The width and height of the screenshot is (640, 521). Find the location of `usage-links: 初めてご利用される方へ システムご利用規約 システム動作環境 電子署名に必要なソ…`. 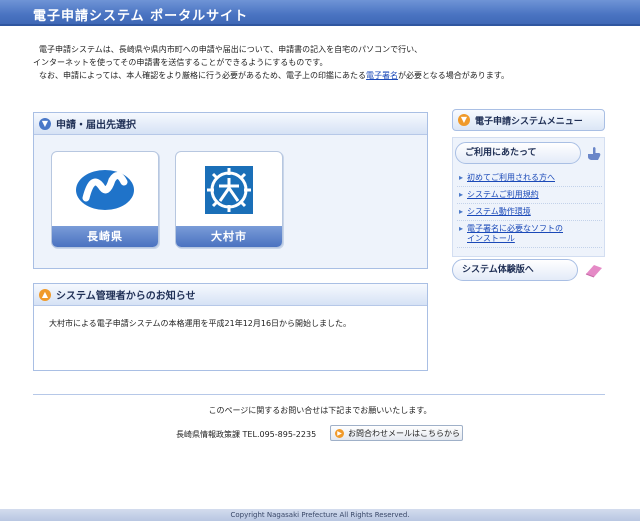

usage-links: 初めてご利用される方へ システムご利用規約 システム動作環境 電子署名に必要なソ… is located at coordinates (529, 209).